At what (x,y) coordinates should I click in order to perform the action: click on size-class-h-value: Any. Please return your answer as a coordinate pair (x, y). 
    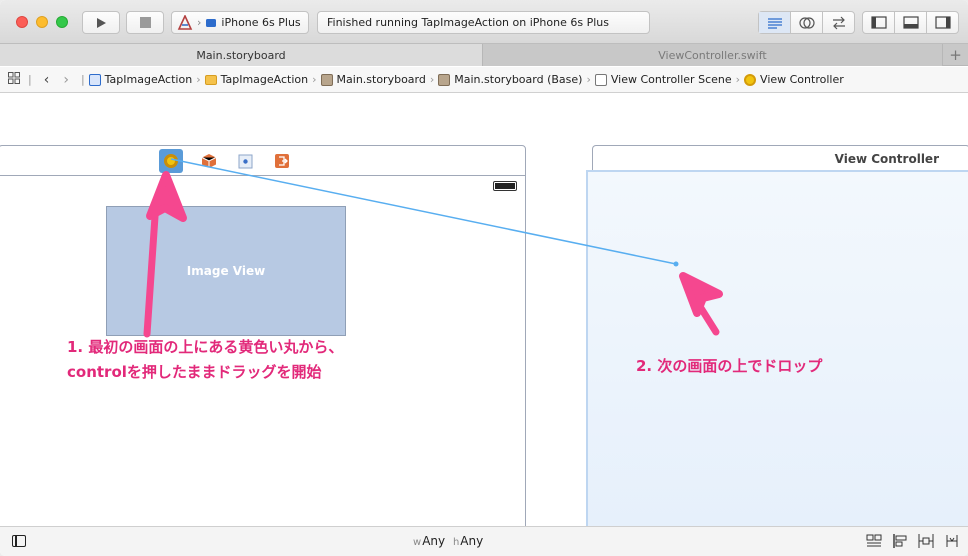
    Looking at the image, I should click on (472, 541).